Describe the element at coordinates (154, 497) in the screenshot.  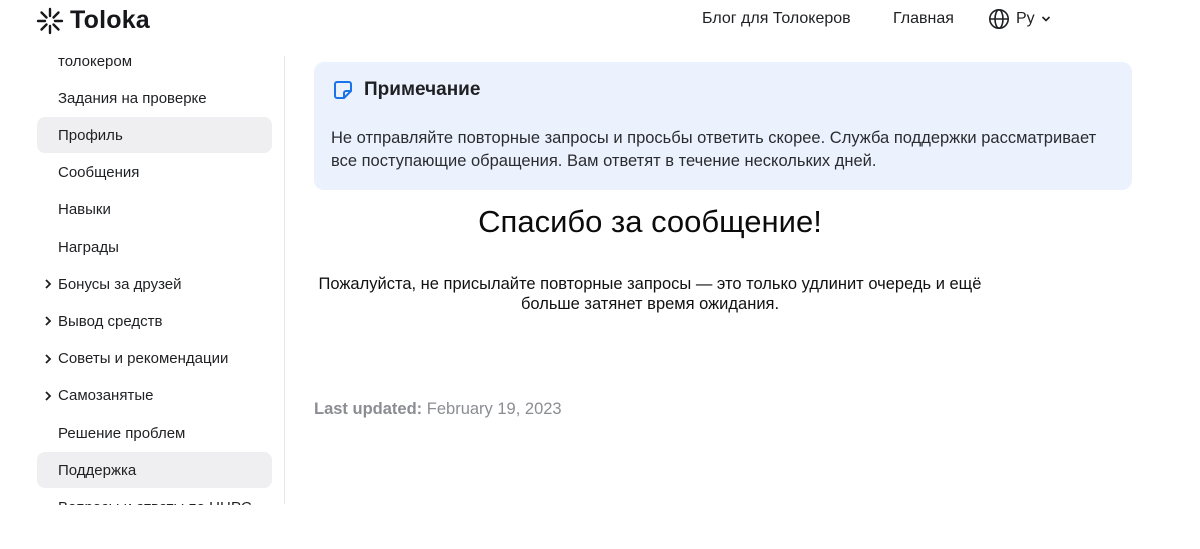
I see `sidebar-item: Вопросы и ответы по НЦРС` at that location.